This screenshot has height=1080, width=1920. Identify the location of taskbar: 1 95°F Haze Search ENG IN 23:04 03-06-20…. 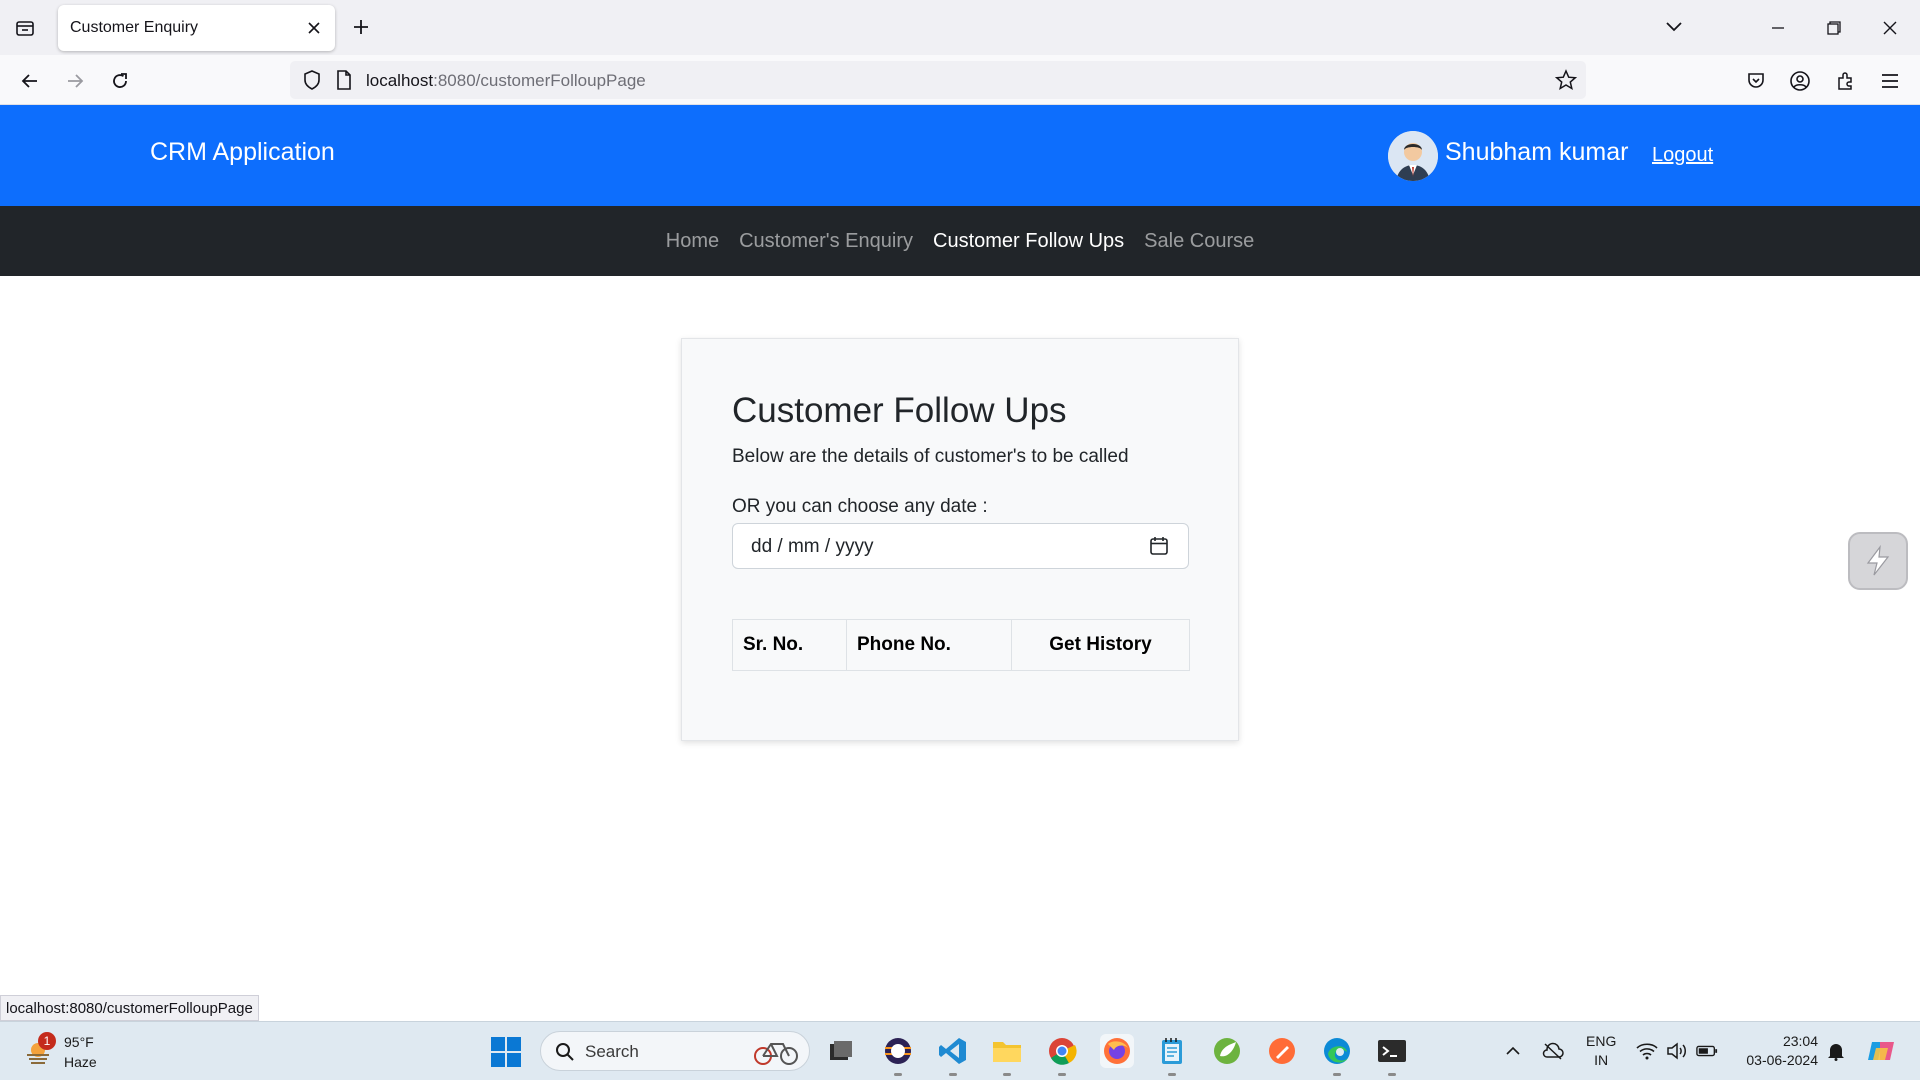
(960, 1050).